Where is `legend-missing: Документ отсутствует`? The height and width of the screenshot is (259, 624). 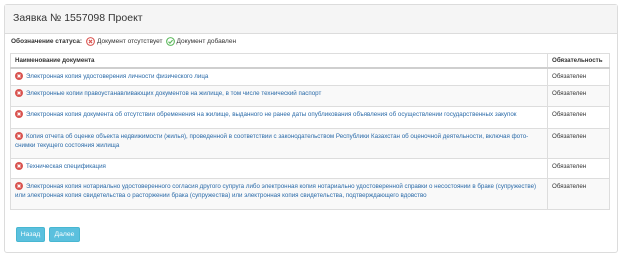
legend-missing: Документ отсутствует is located at coordinates (124, 41).